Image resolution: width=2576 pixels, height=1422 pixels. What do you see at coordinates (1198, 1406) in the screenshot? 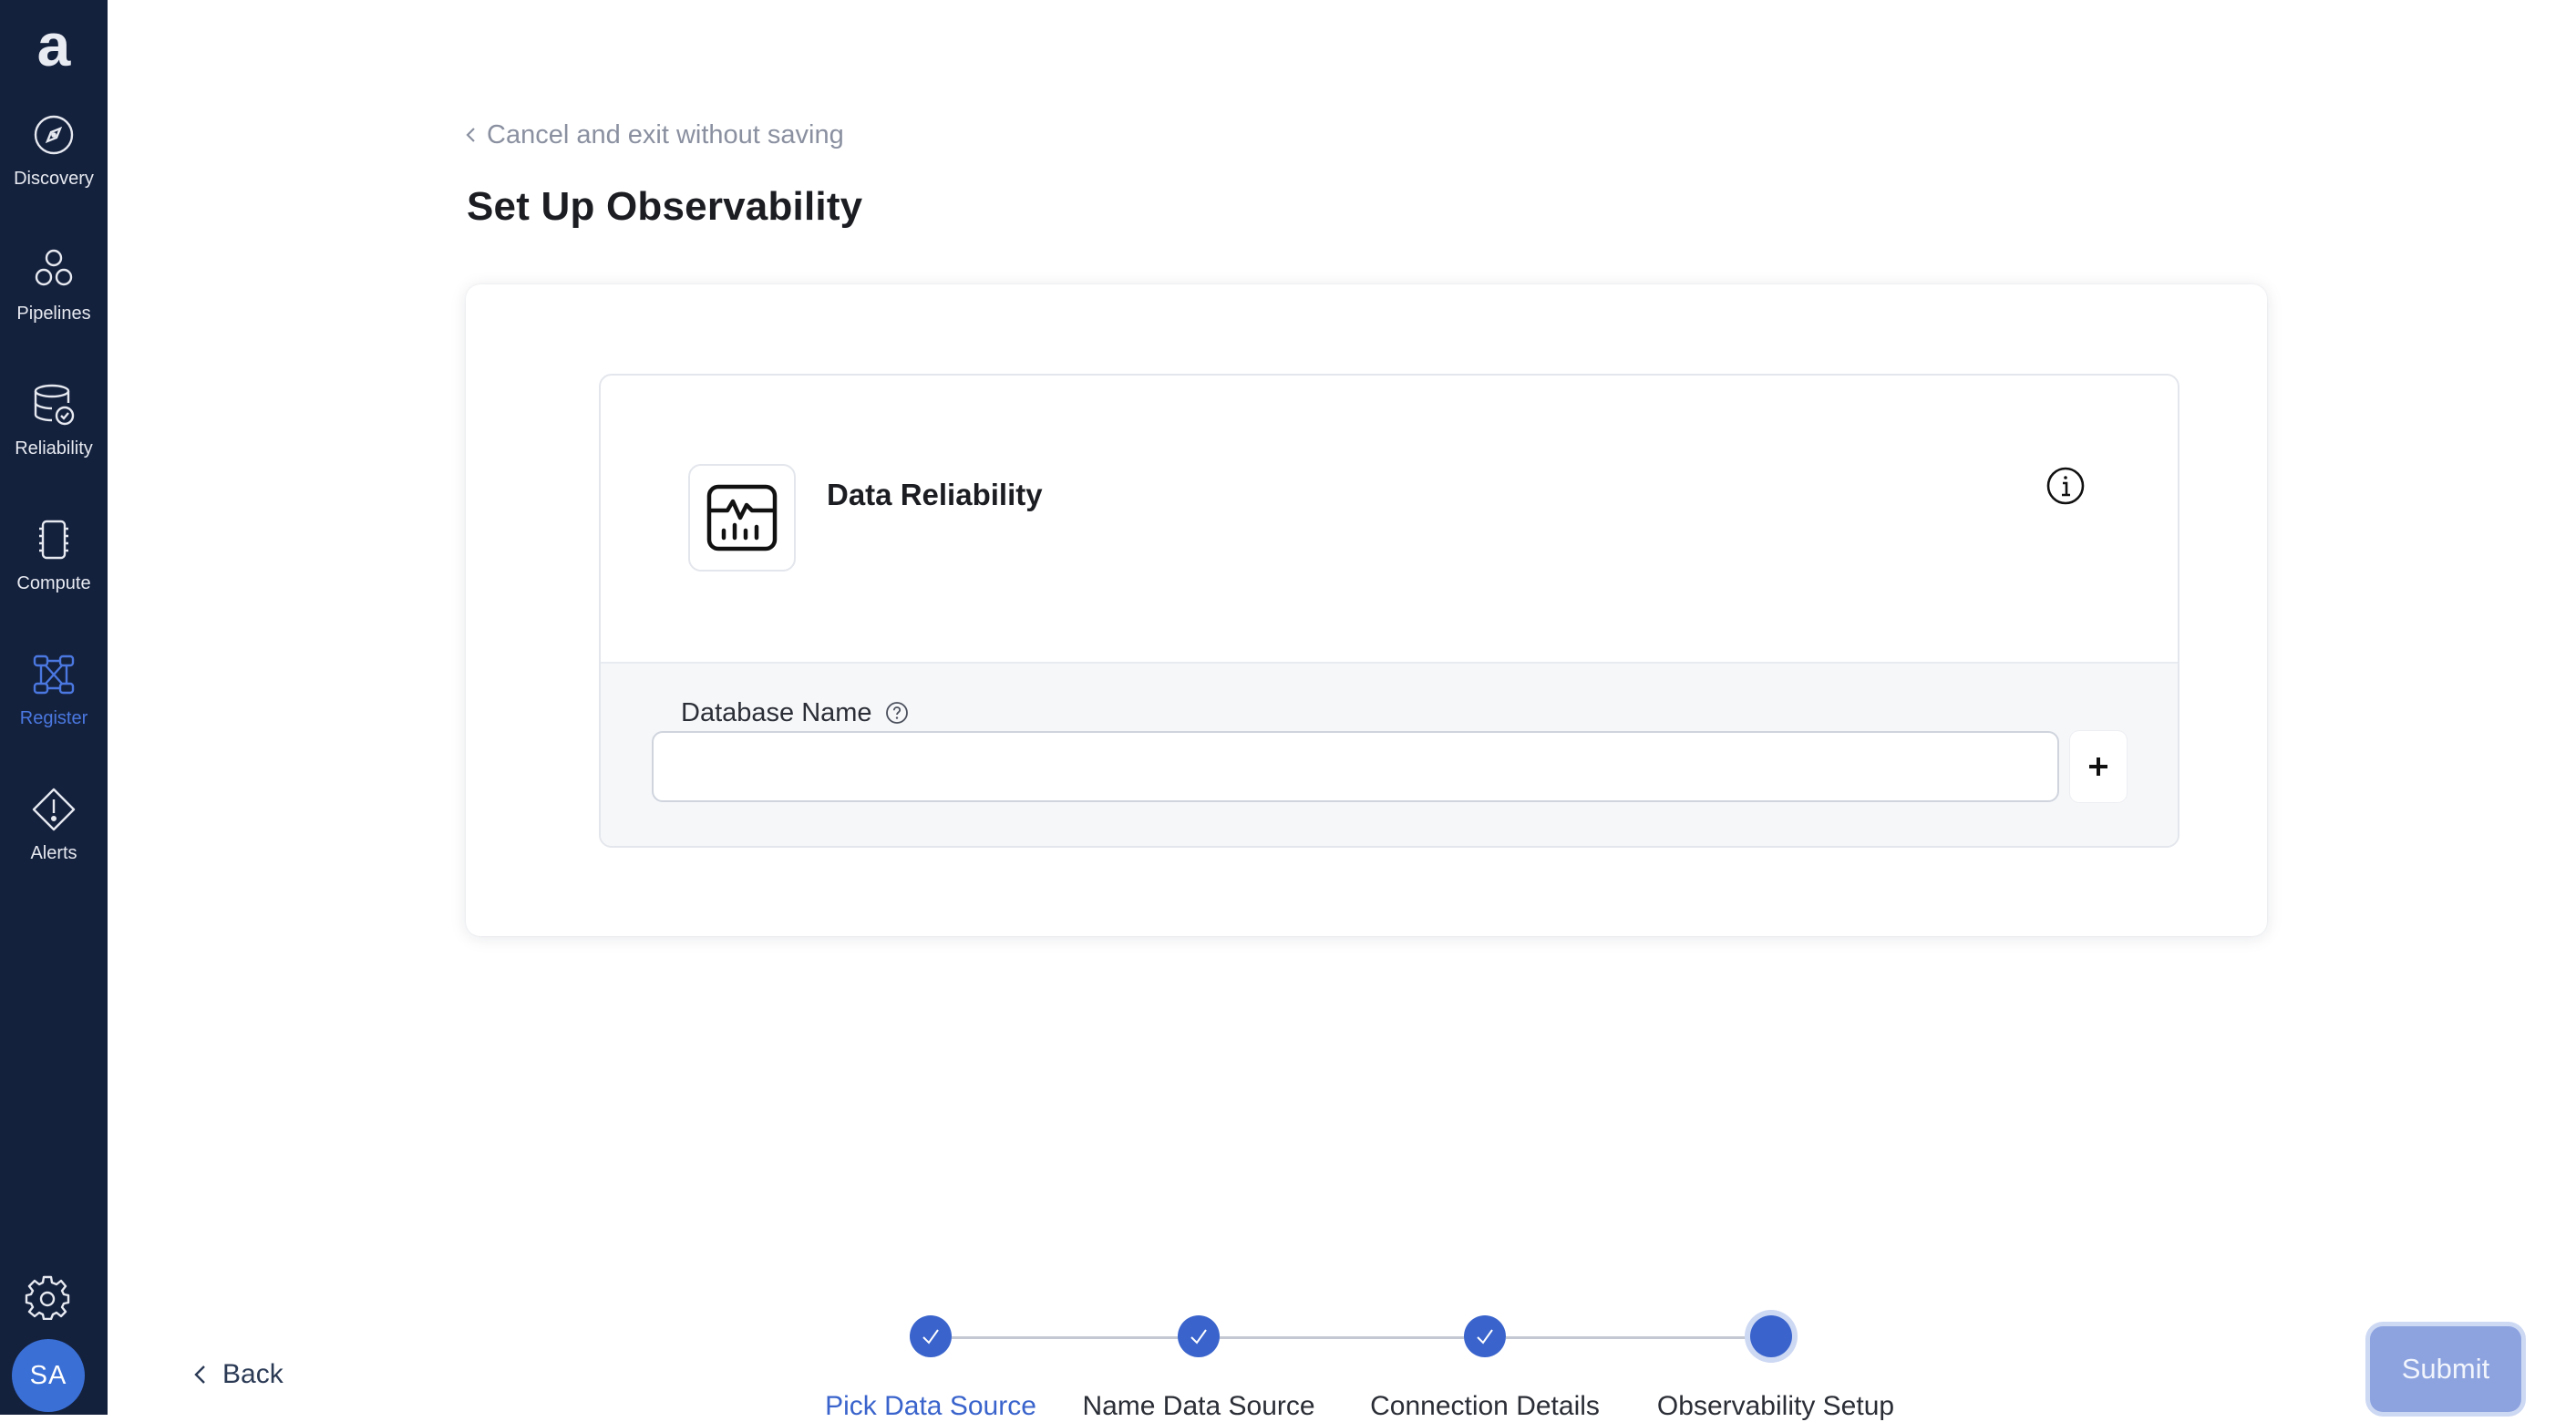
I see `step-2-label: Name Data Source` at bounding box center [1198, 1406].